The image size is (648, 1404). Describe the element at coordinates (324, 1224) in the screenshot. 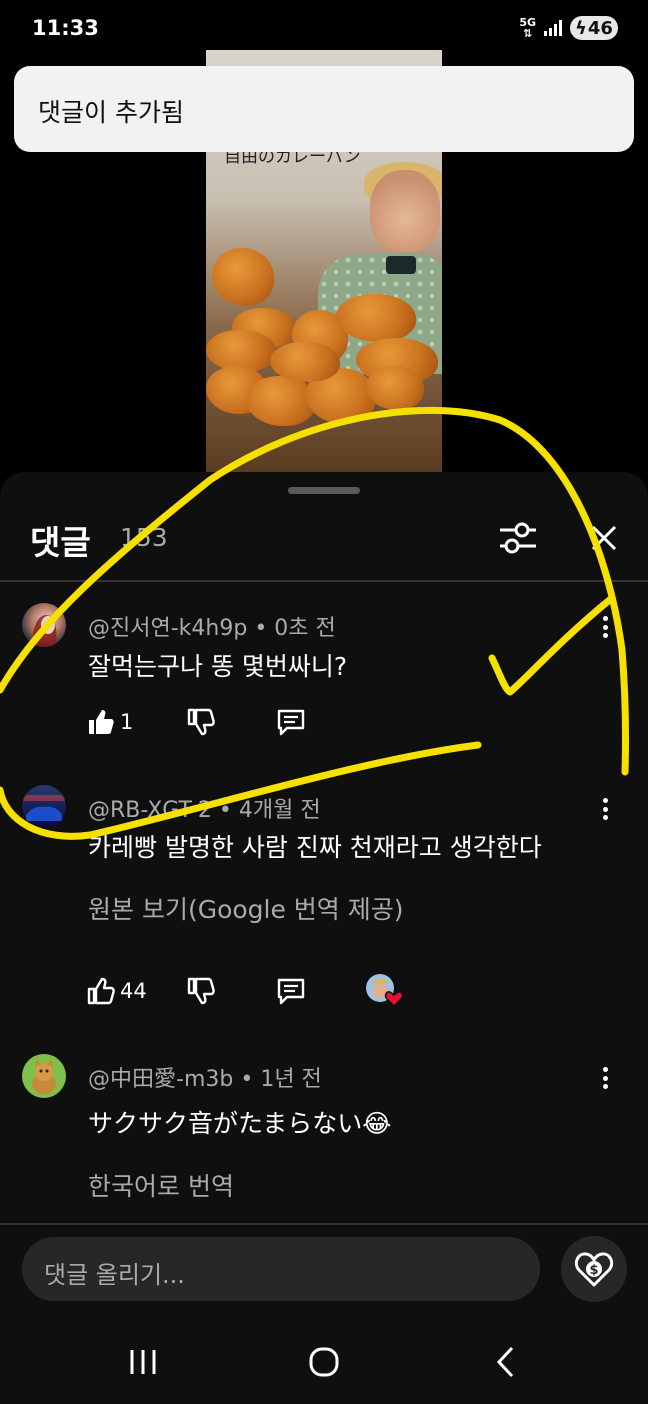

I see `composer-divider` at that location.